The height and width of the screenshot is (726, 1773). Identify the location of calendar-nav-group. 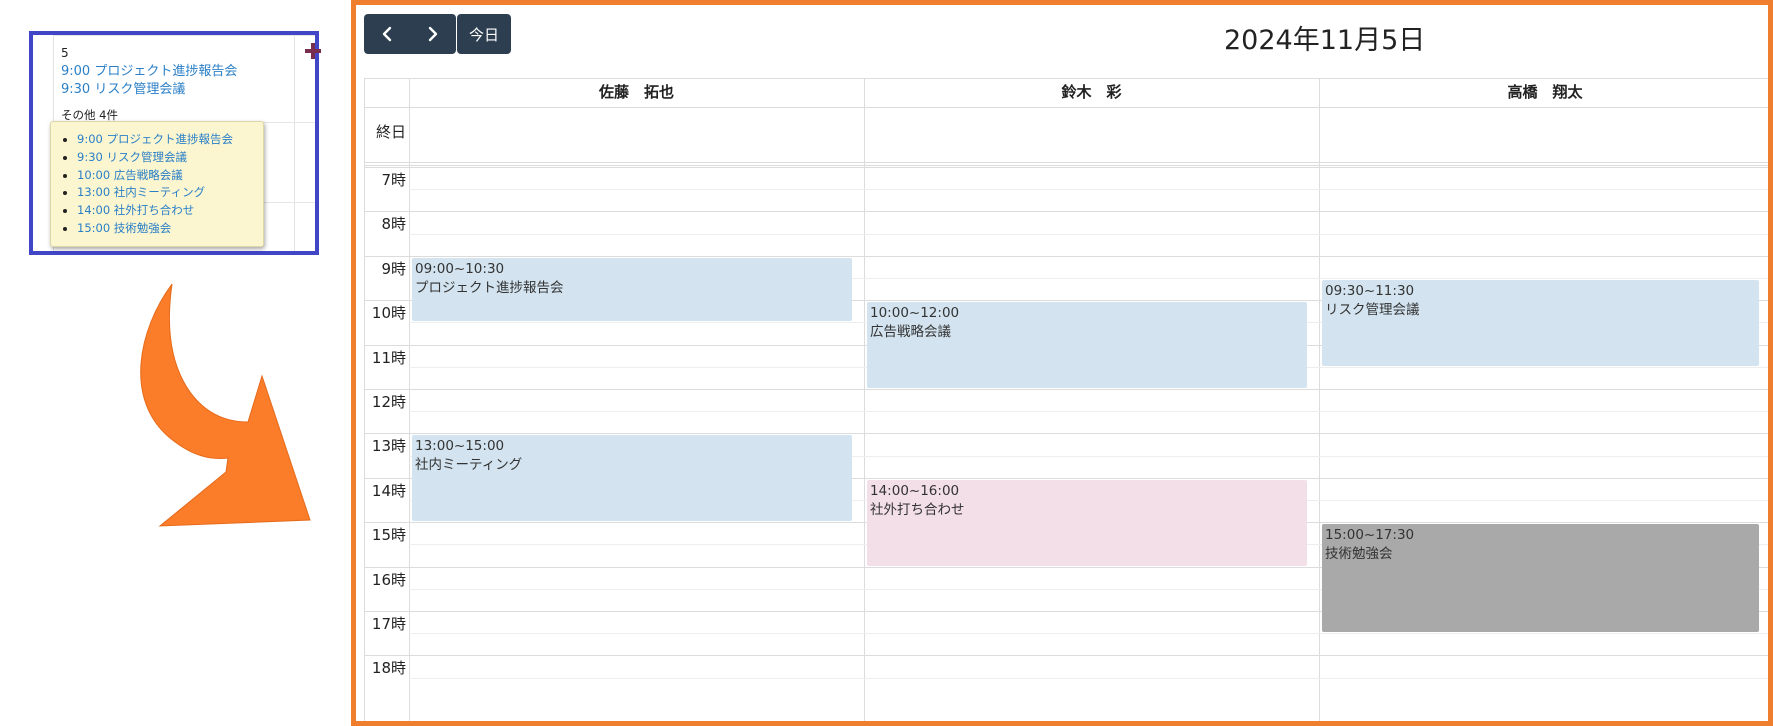
(410, 34).